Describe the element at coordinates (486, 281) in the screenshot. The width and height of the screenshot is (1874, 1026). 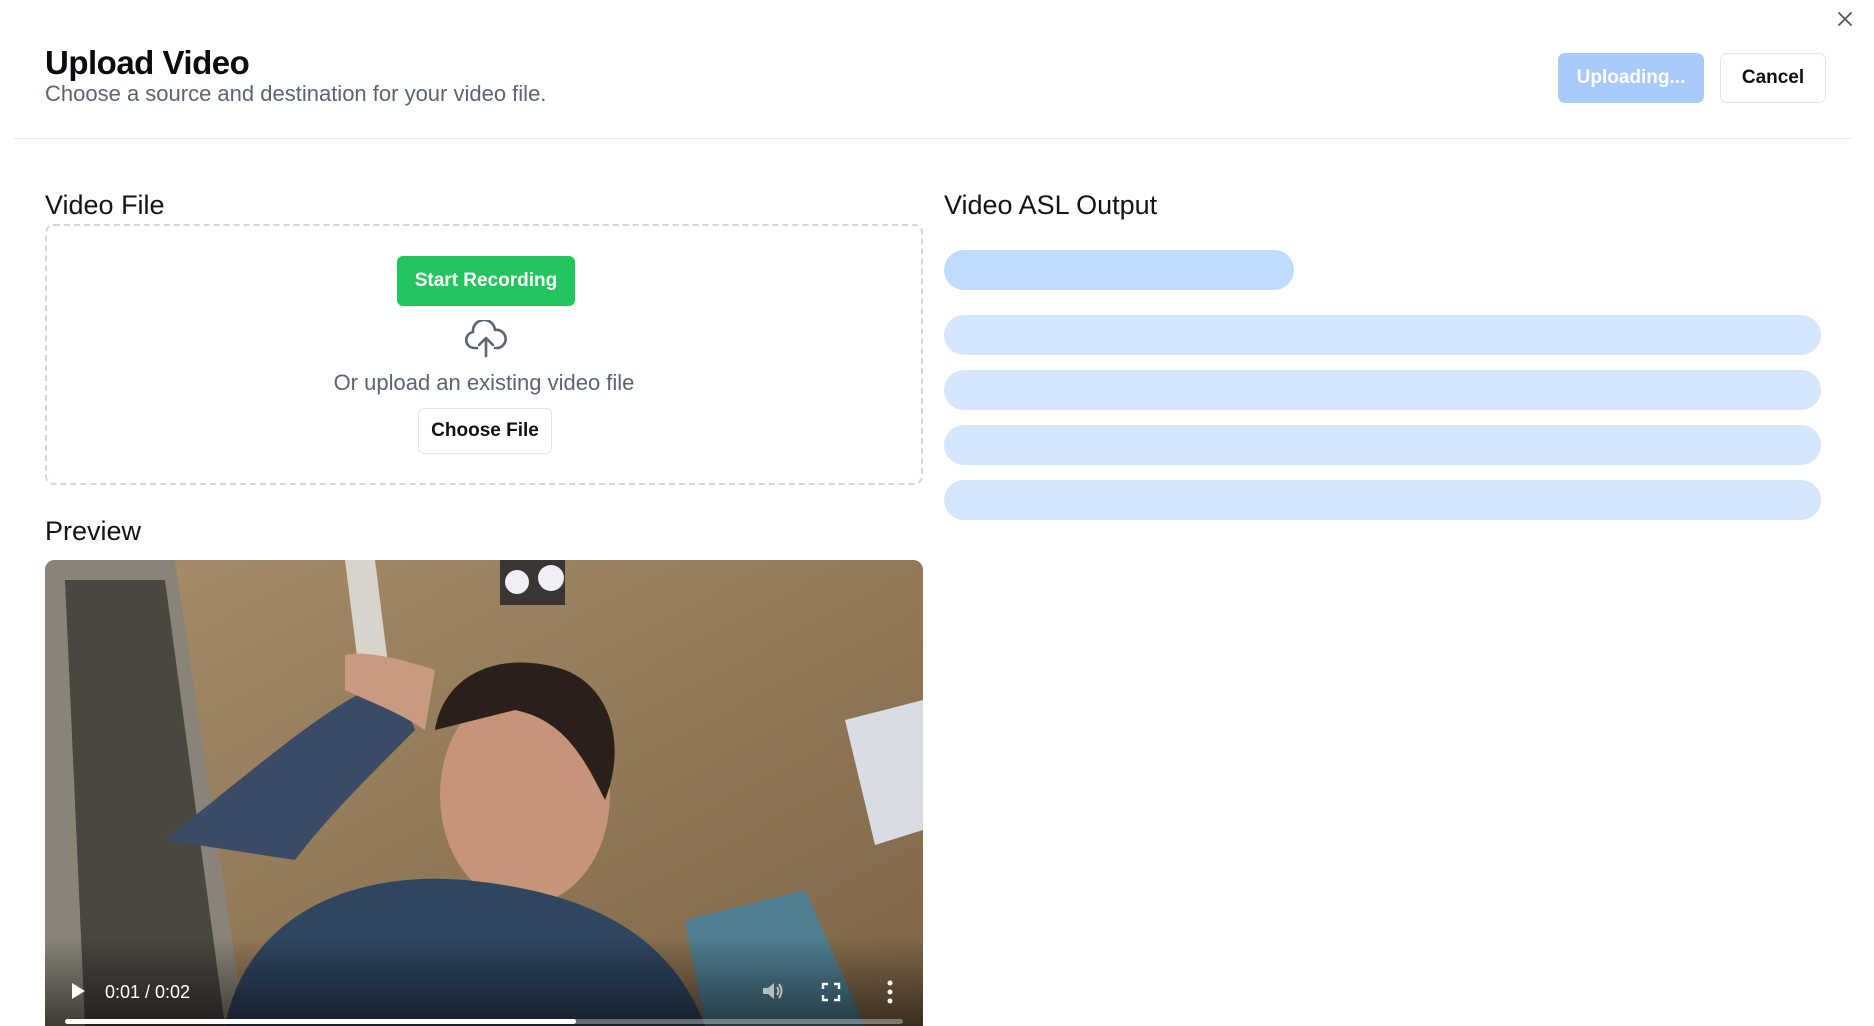
I see `start-recording-button: Start Recording` at that location.